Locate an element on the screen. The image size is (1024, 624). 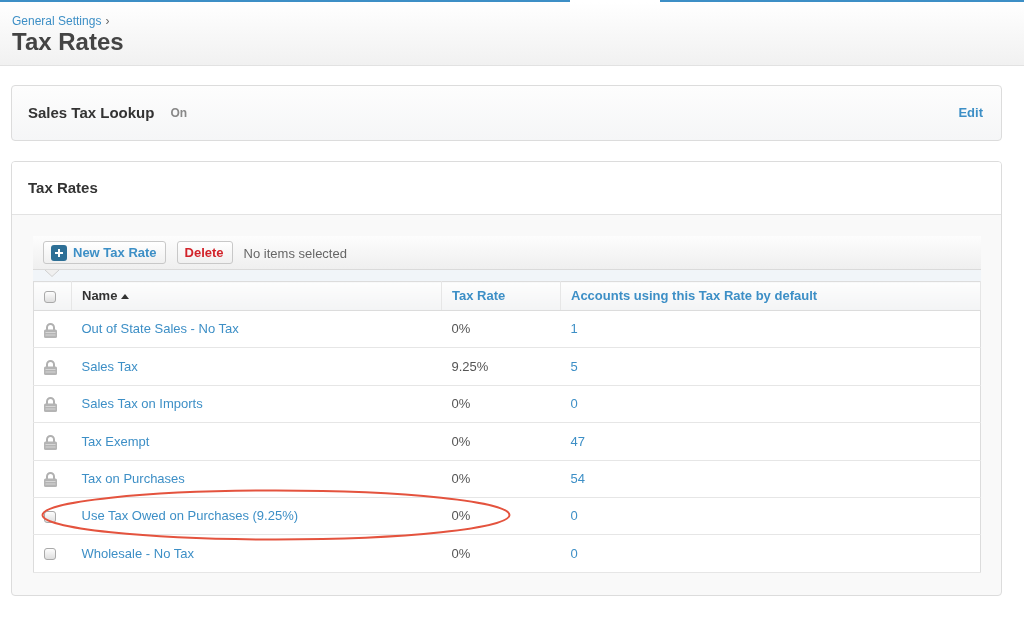
tax-rate-name-link: Use Tax Owed on Purchases (9.25%) is located at coordinates (190, 516).